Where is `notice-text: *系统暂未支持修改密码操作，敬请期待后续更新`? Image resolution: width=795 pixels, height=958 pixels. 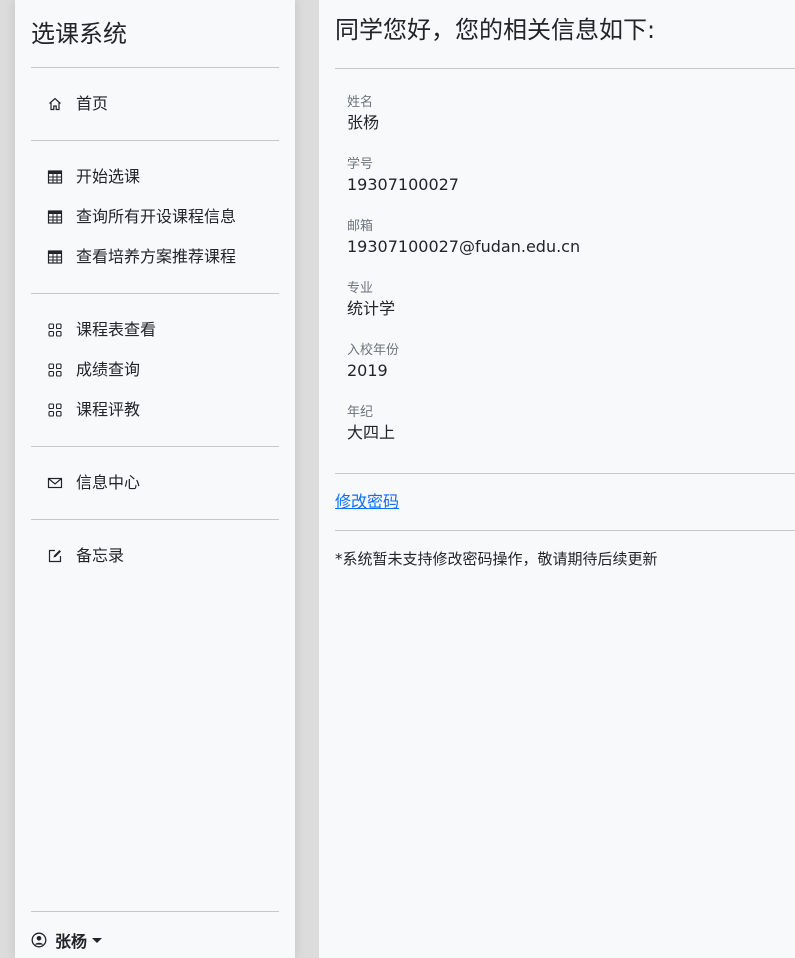 notice-text: *系统暂未支持修改密码操作，敬请期待后续更新 is located at coordinates (496, 559).